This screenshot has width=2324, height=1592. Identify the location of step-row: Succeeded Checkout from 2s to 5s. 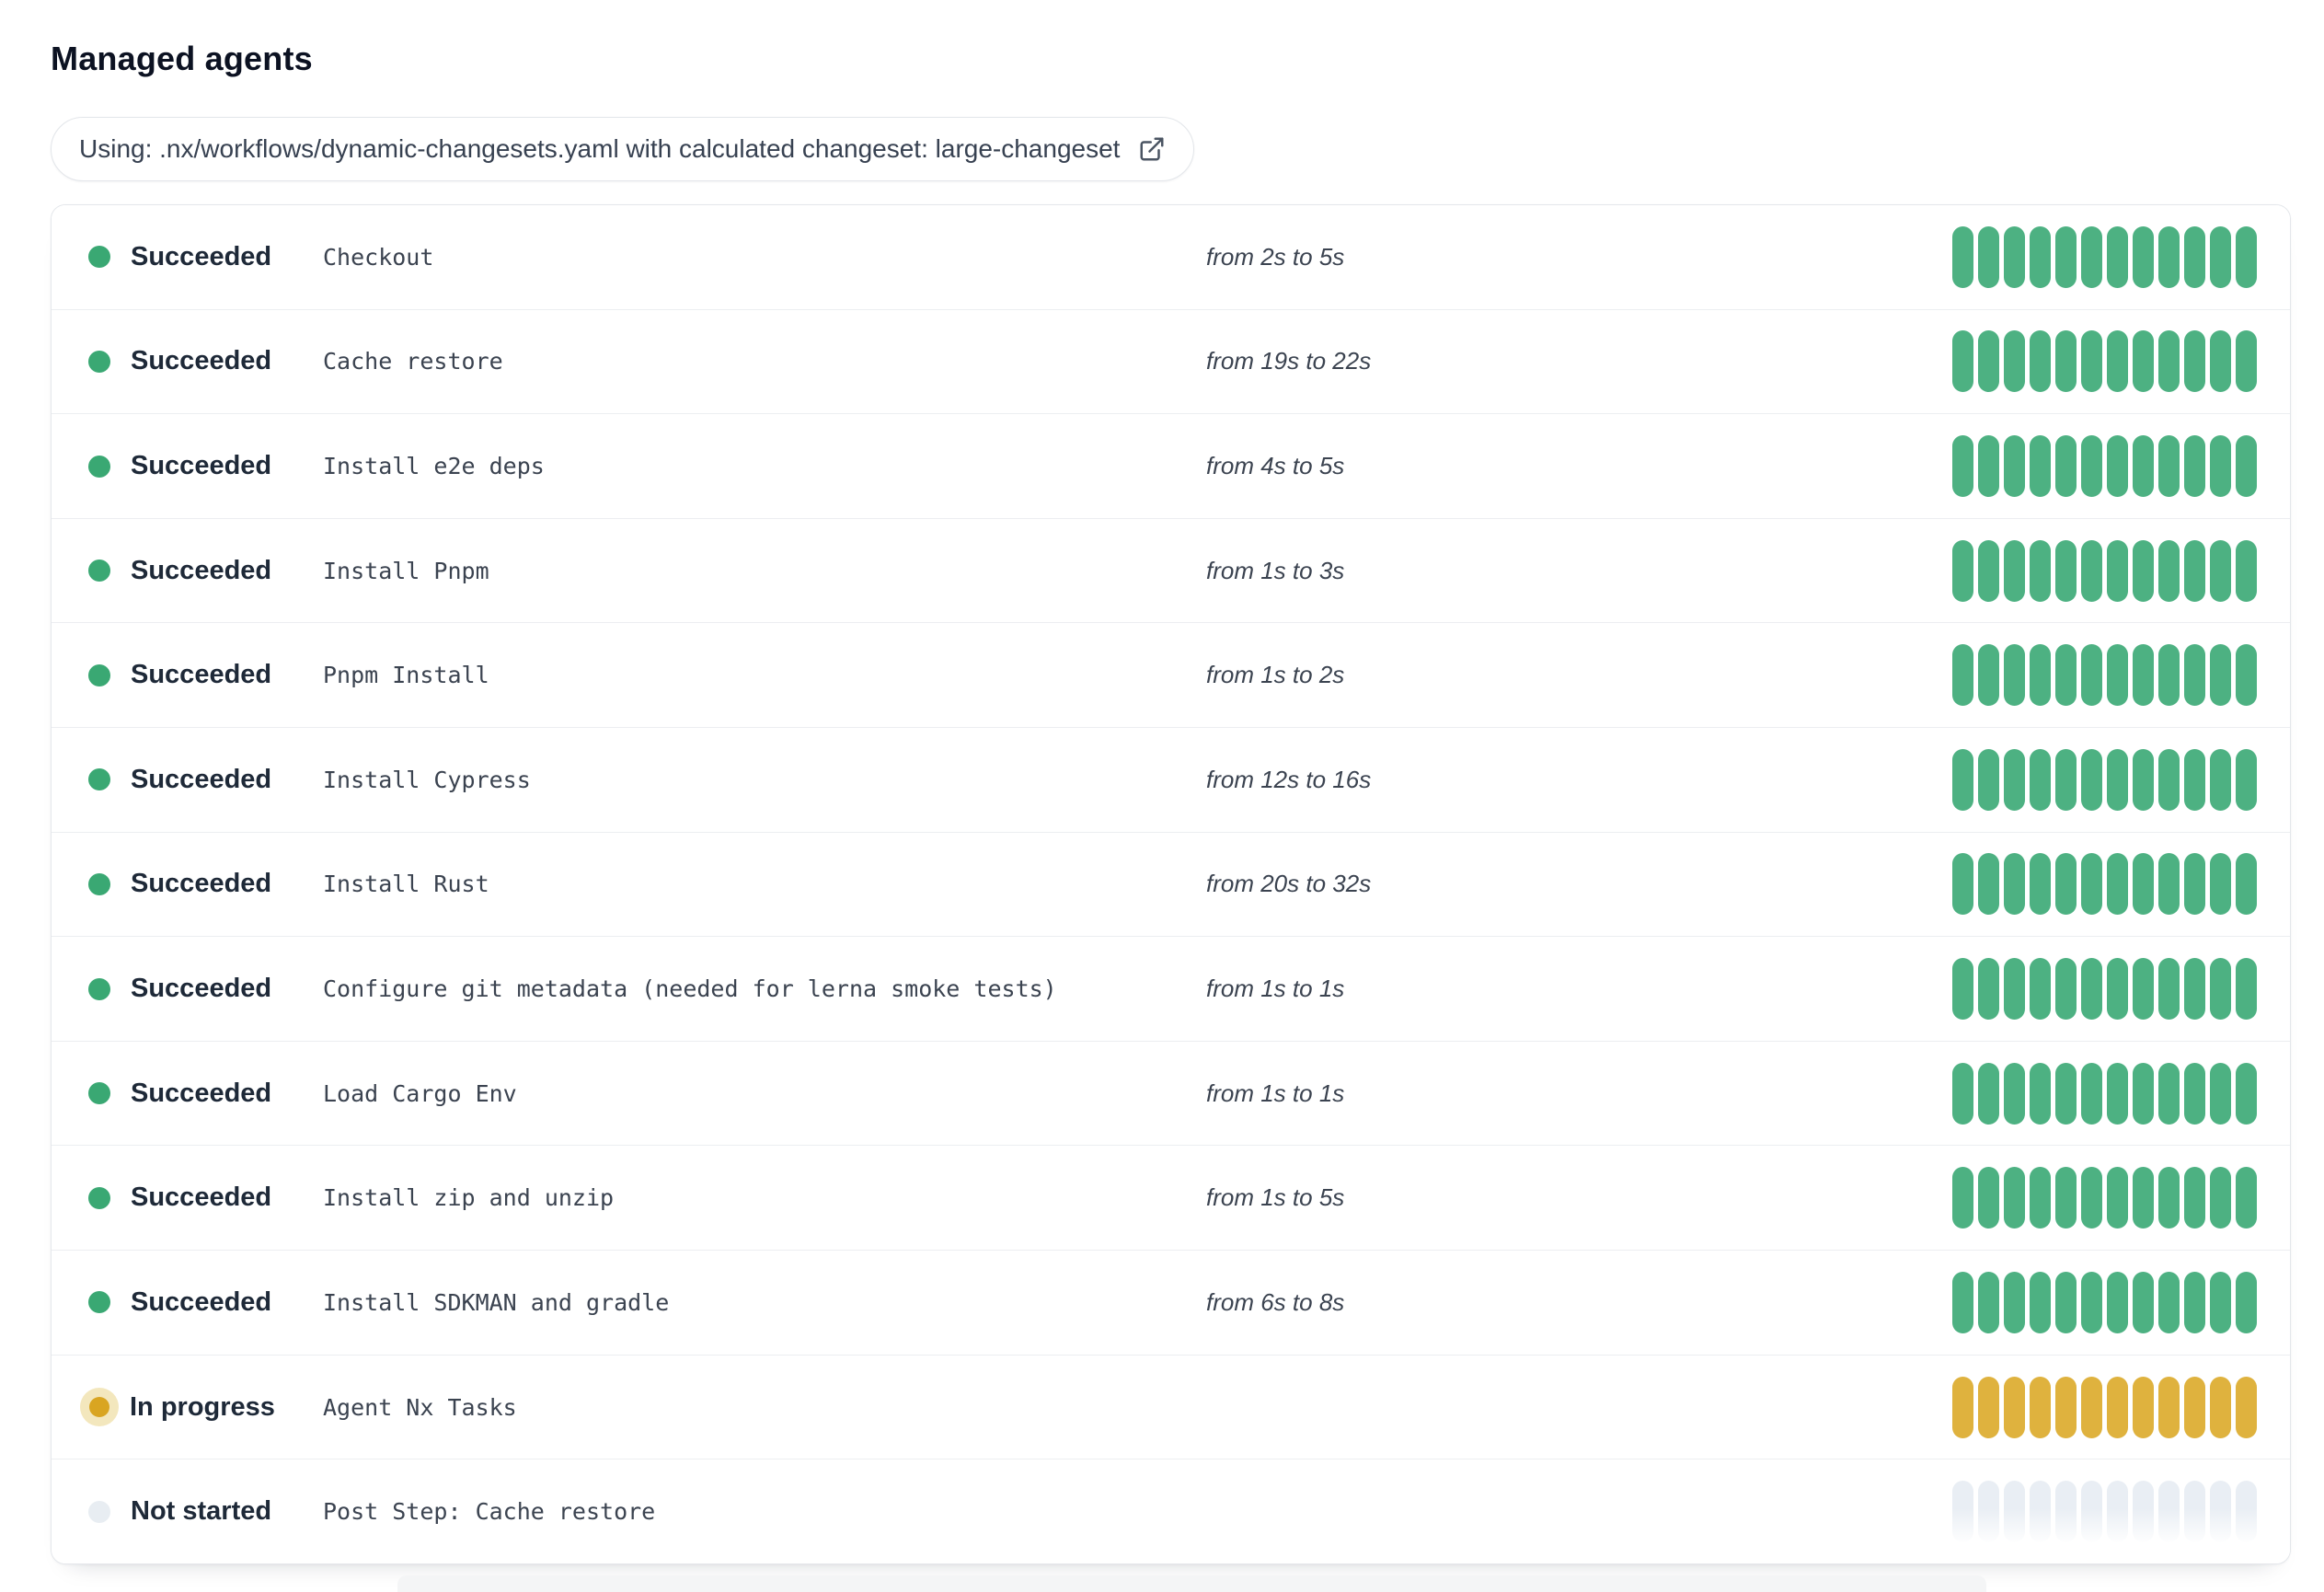
(1171, 257).